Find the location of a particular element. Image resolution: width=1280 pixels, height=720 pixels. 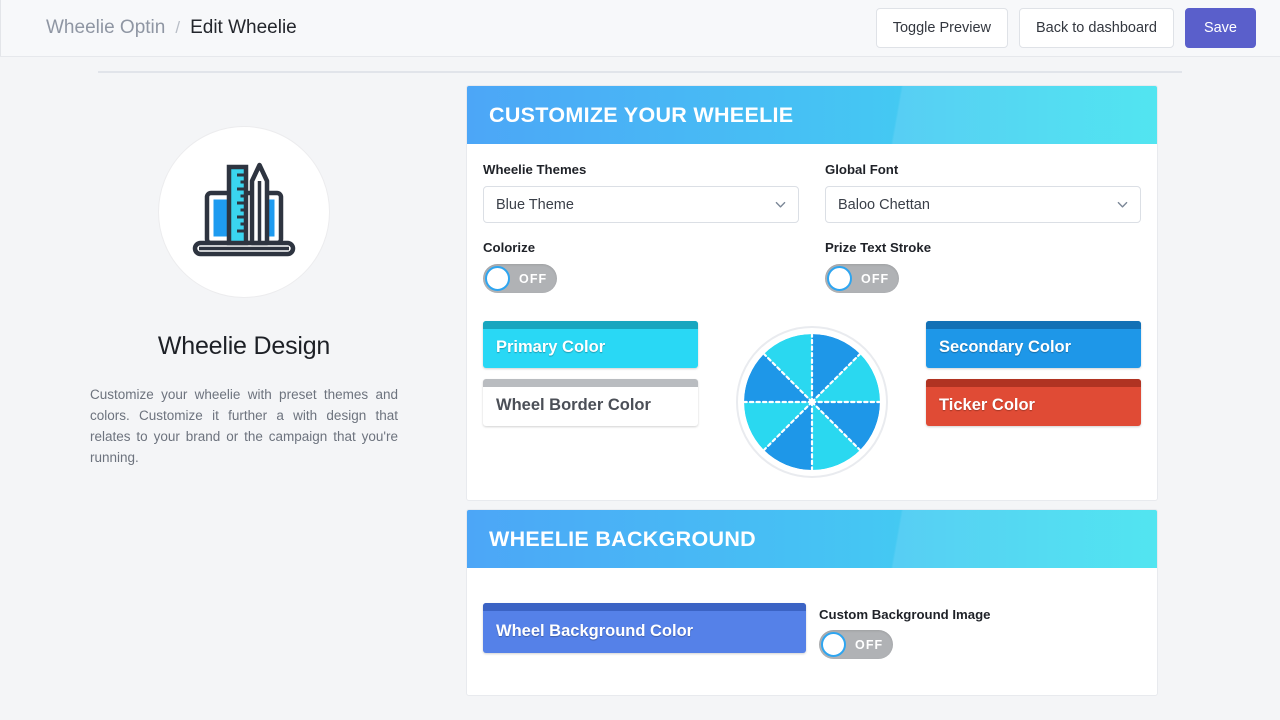

breadcrumb-current-page: Edit Wheelie is located at coordinates (243, 27).